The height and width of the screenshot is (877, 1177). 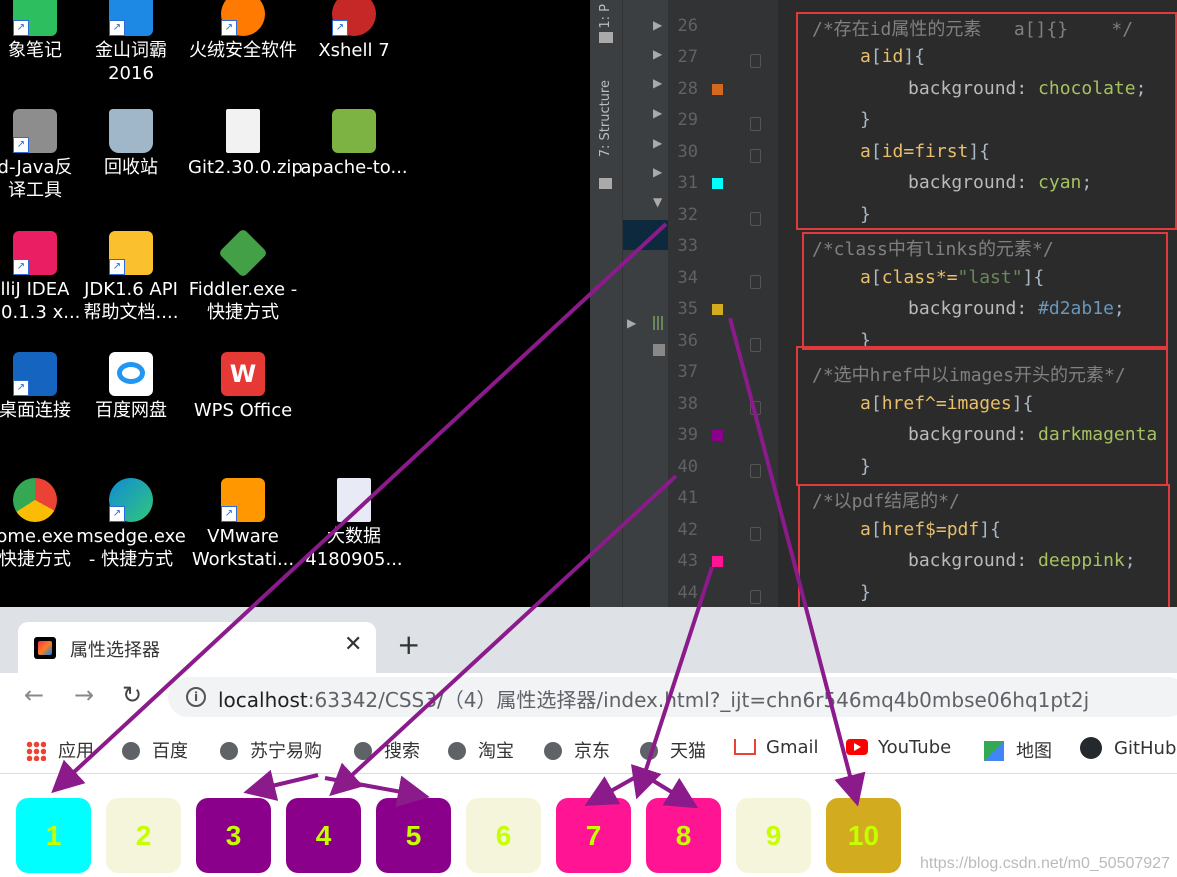 What do you see at coordinates (673, 750) in the screenshot?
I see `bookmark-tmall: 天猫` at bounding box center [673, 750].